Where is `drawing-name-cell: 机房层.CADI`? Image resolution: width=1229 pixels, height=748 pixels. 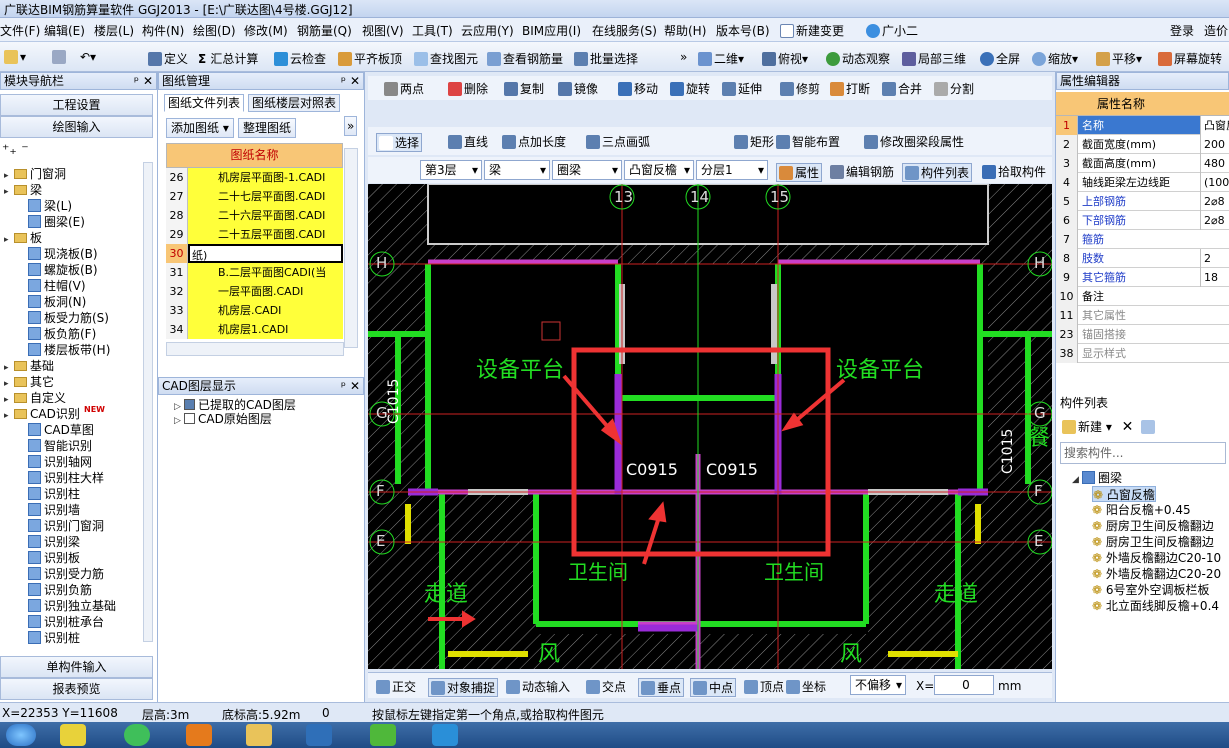
drawing-name-cell: 机房层.CADI is located at coordinates (265, 310).